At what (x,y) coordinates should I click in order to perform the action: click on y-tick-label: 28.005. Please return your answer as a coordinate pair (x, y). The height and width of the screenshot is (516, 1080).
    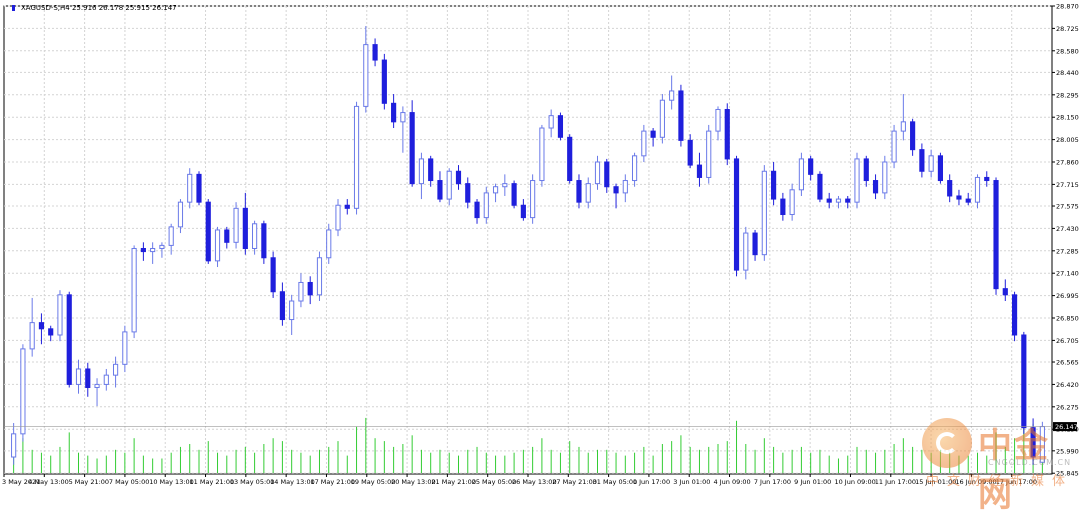
    Looking at the image, I should click on (1067, 140).